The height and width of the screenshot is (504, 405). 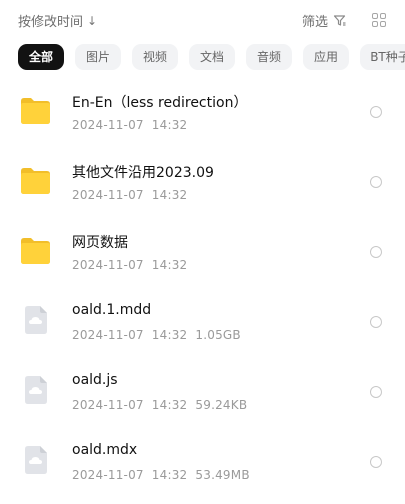 I want to click on filter-icon, so click(x=339, y=20).